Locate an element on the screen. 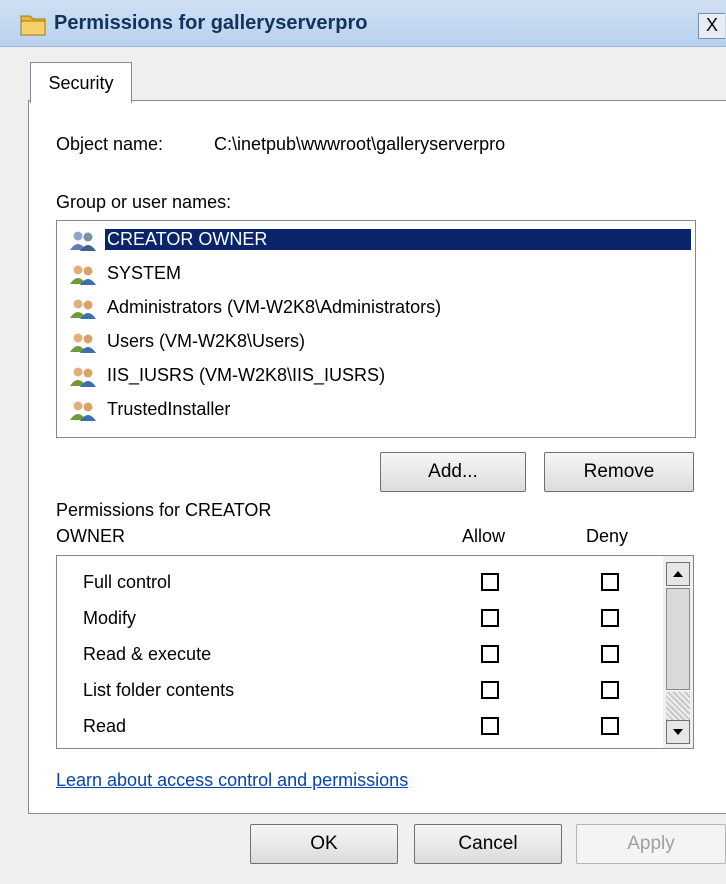  chevron-up-icon is located at coordinates (678, 574).